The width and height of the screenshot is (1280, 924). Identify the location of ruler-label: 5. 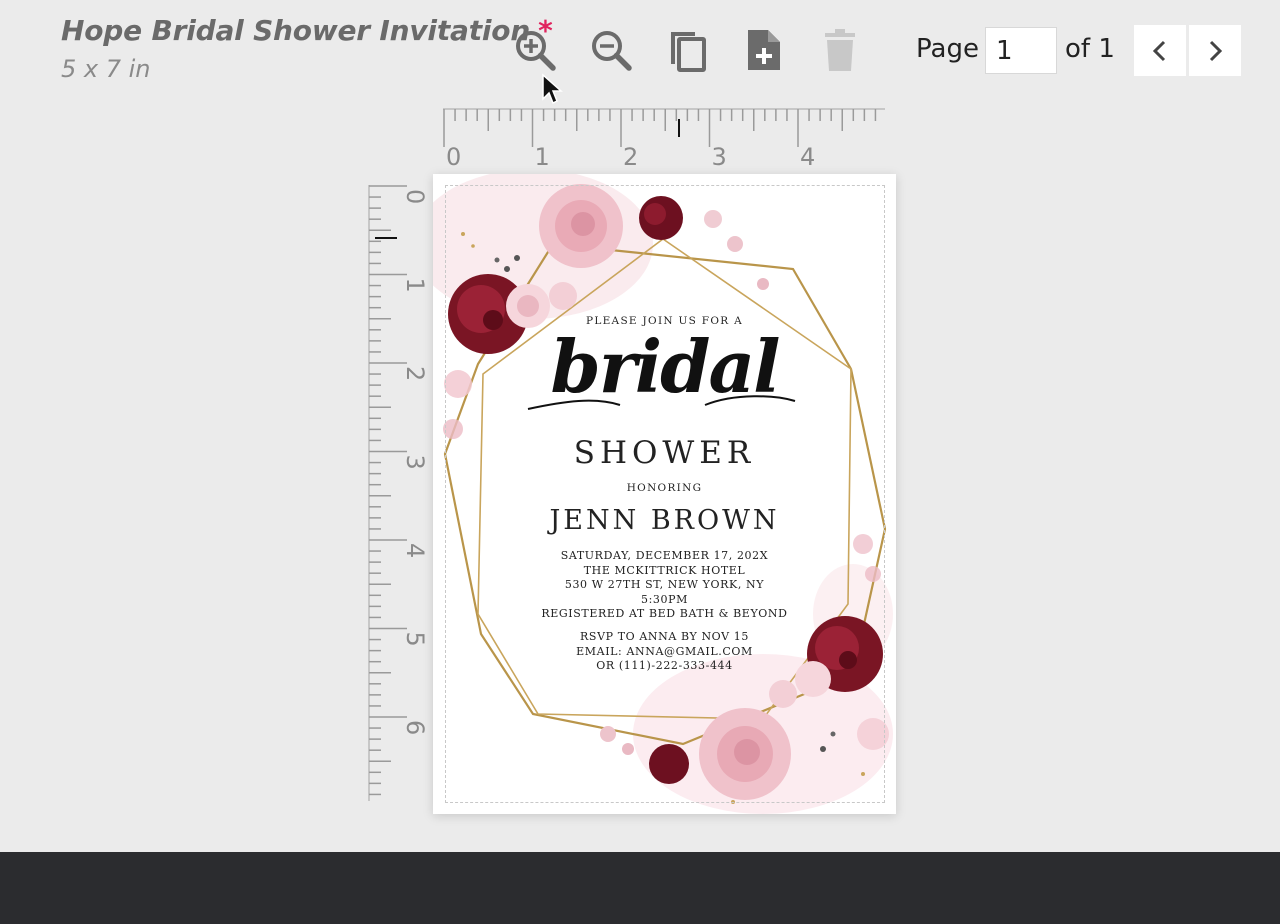
(415, 639).